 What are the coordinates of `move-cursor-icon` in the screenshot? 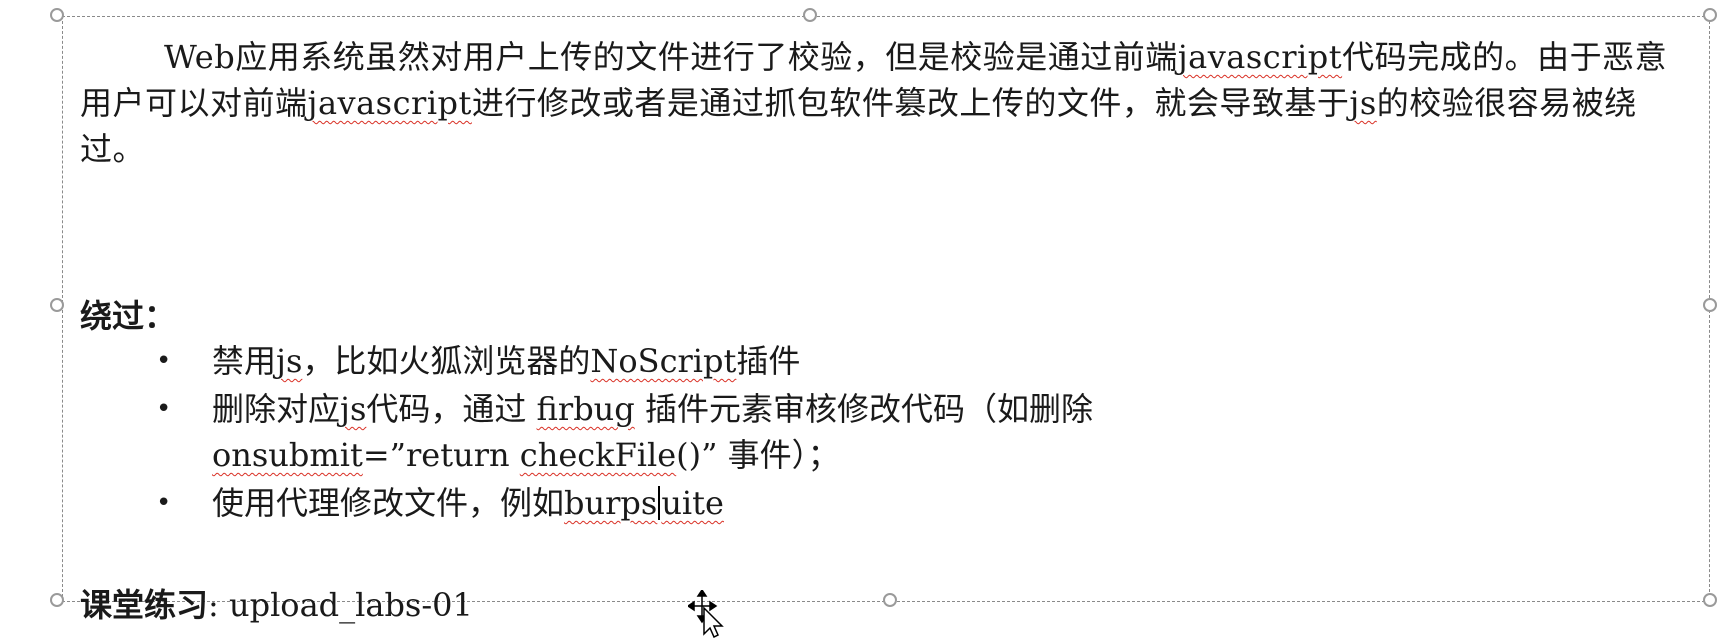 It's located at (706, 614).